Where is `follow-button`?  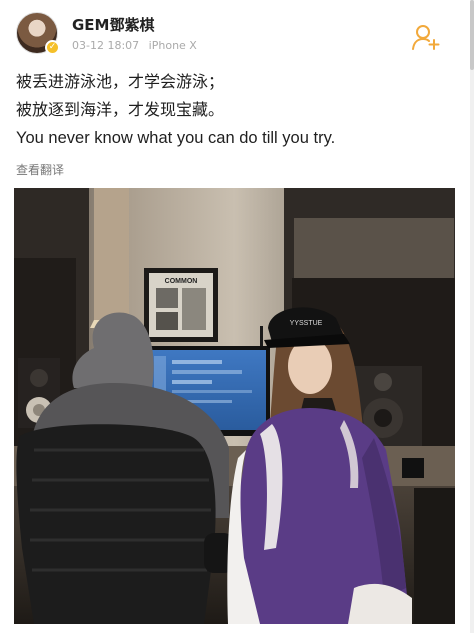 follow-button is located at coordinates (426, 37).